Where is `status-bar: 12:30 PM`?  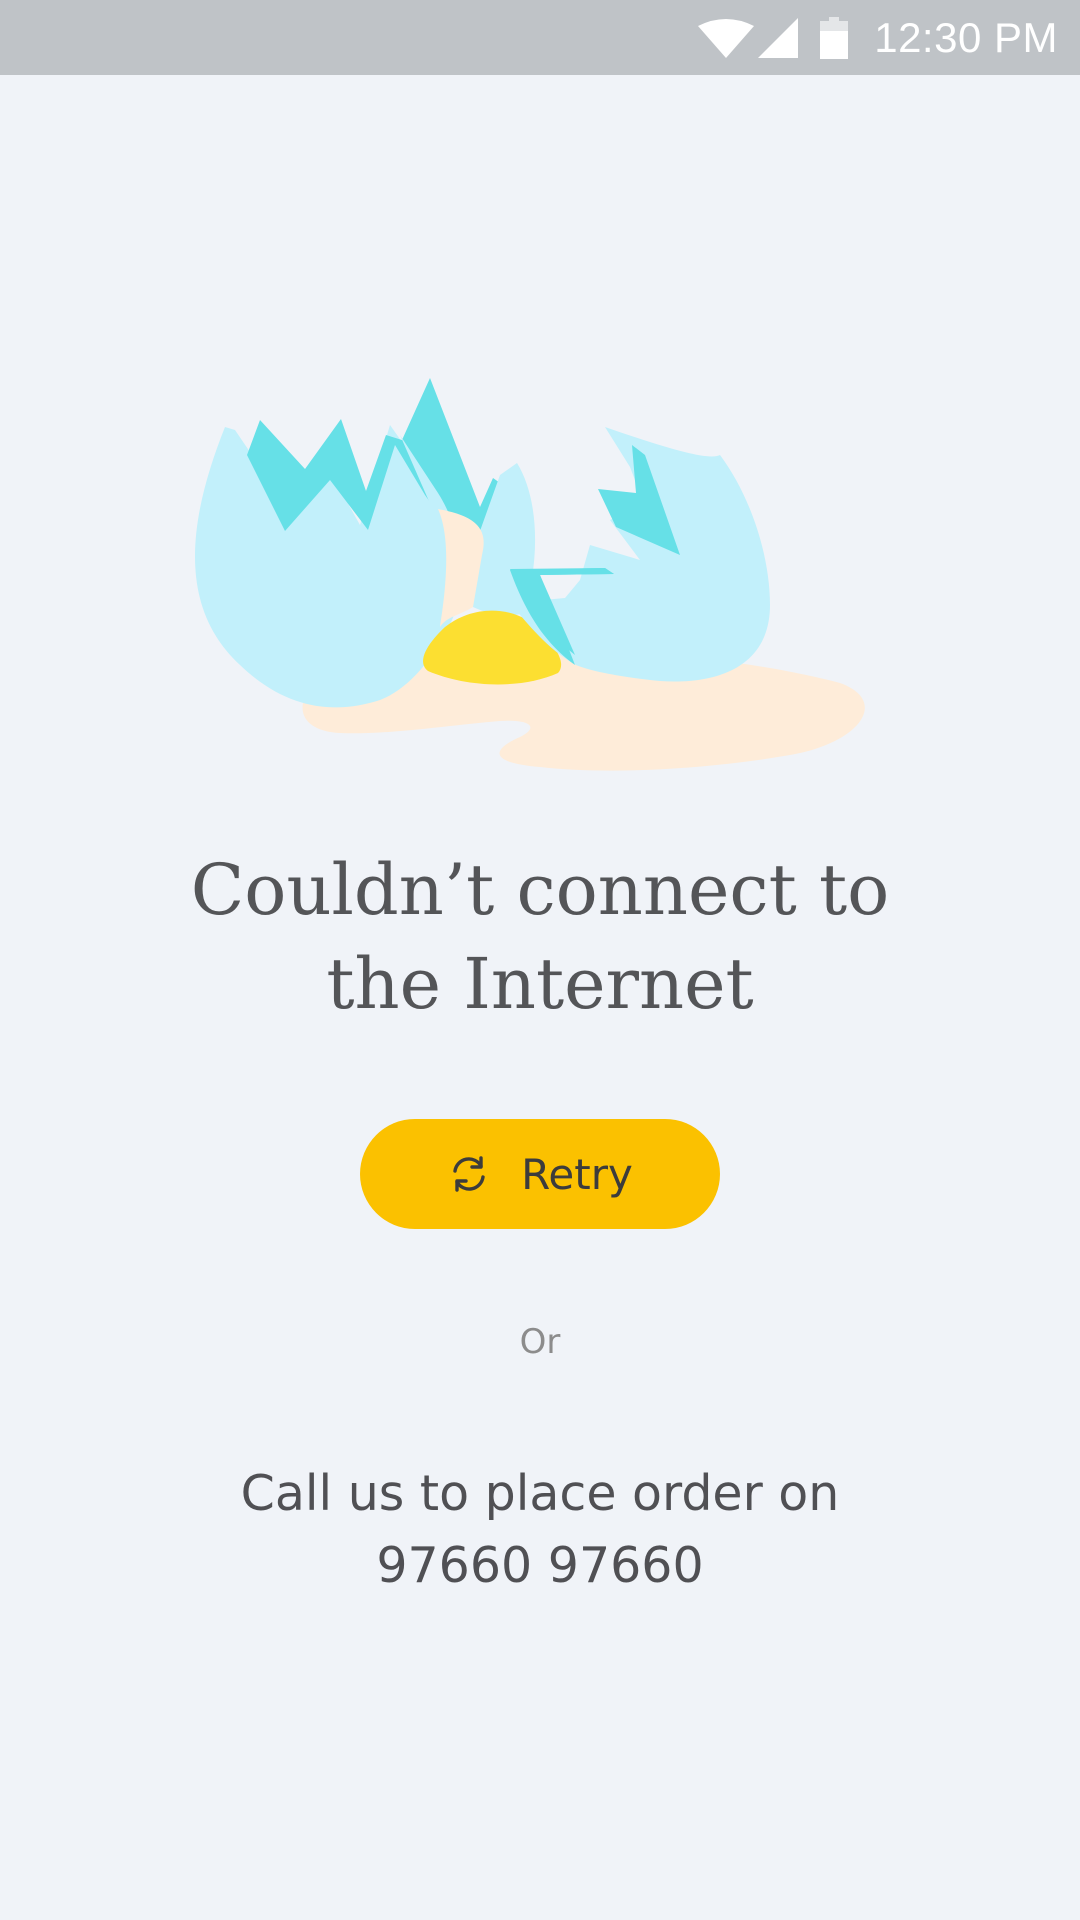 status-bar: 12:30 PM is located at coordinates (540, 37).